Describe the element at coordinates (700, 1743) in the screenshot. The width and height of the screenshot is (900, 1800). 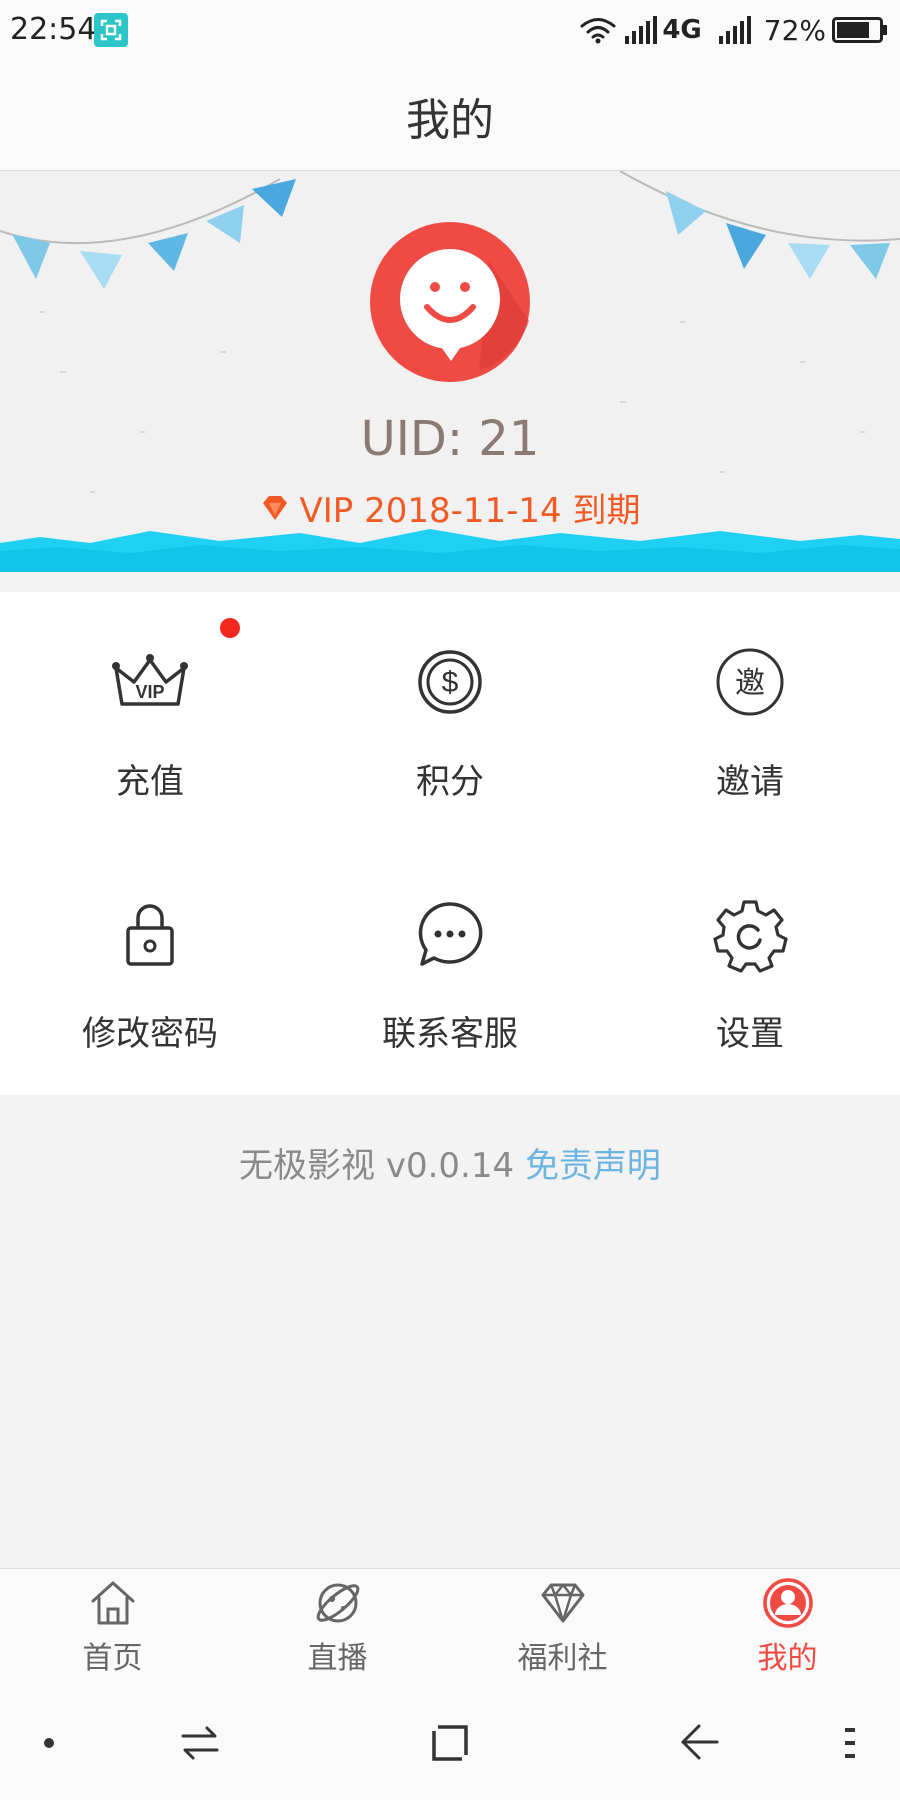
I see `back-arrow-icon` at that location.